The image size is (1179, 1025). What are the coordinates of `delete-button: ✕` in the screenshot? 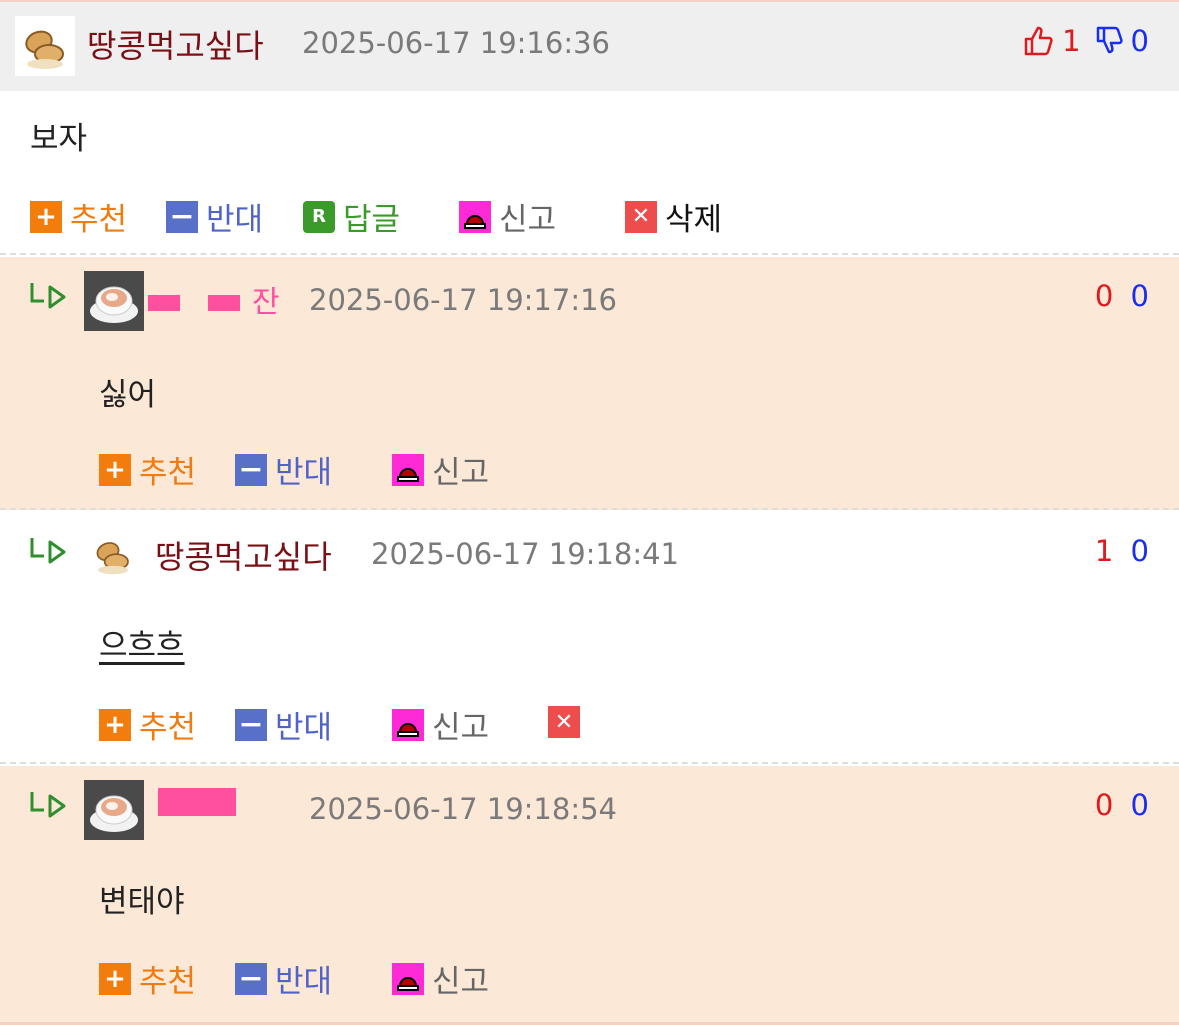 It's located at (568, 722).